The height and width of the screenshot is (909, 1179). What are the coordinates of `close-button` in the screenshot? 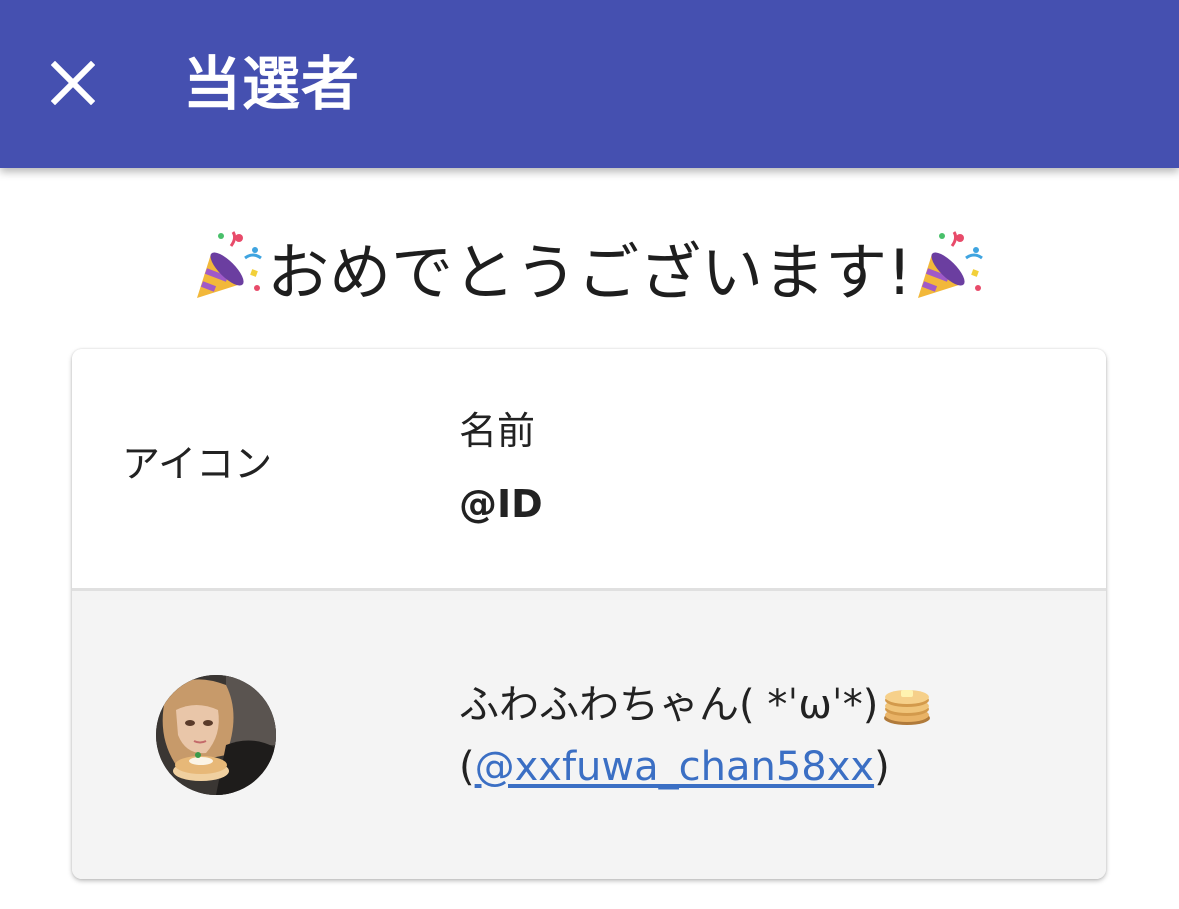 It's located at (73, 83).